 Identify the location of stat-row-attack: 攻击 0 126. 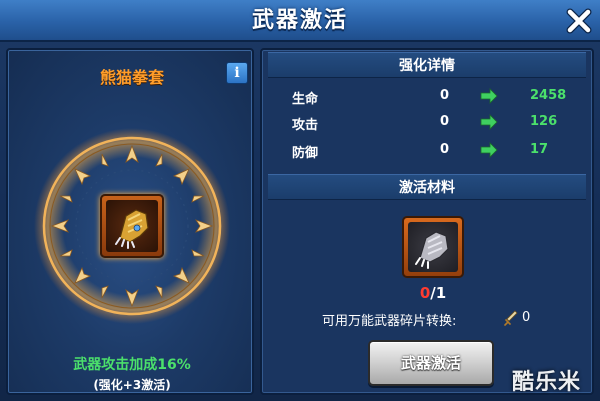
(437, 122).